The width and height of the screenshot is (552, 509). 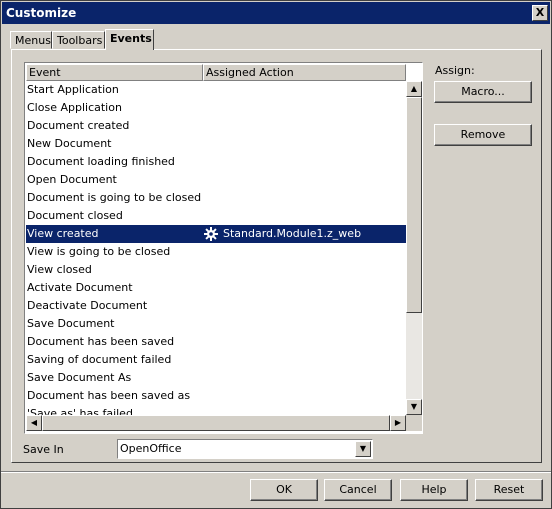 What do you see at coordinates (216, 410) in the screenshot?
I see `list-item: 'Save as' has failed` at bounding box center [216, 410].